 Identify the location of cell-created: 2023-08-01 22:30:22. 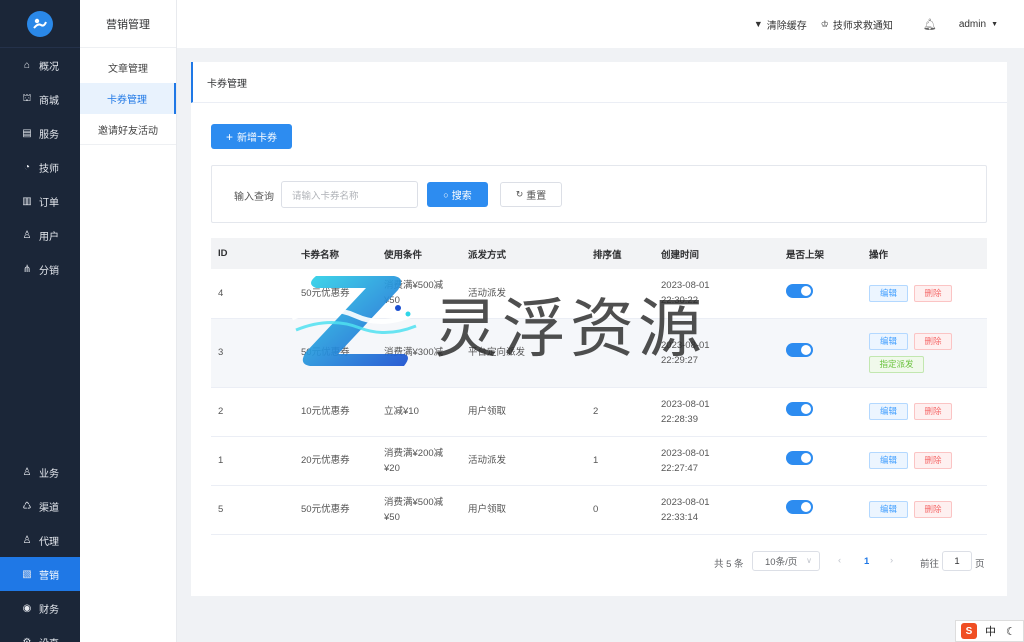
(716, 294).